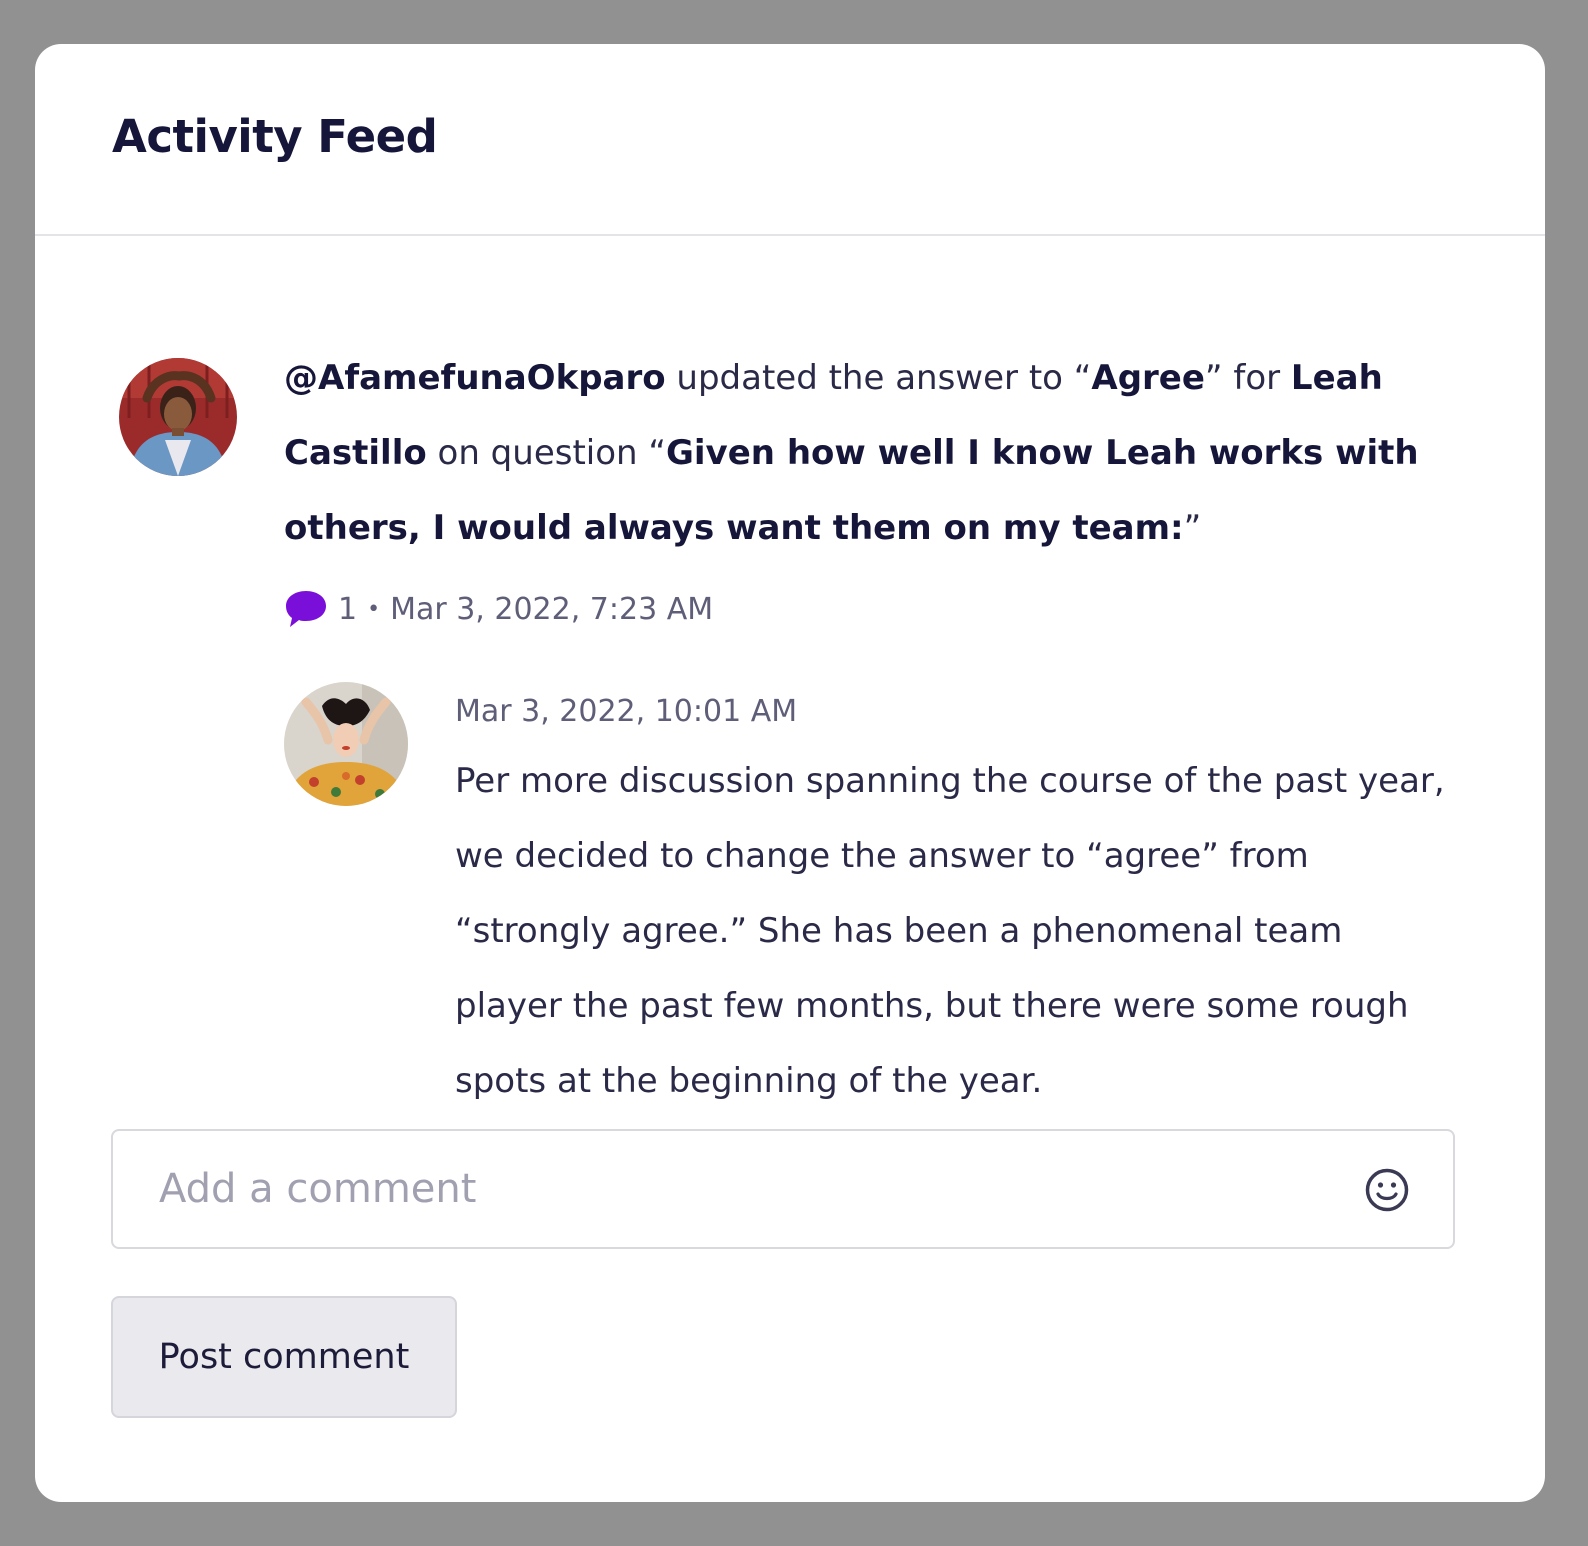 This screenshot has height=1546, width=1588. I want to click on answer-value: Agree, so click(1148, 378).